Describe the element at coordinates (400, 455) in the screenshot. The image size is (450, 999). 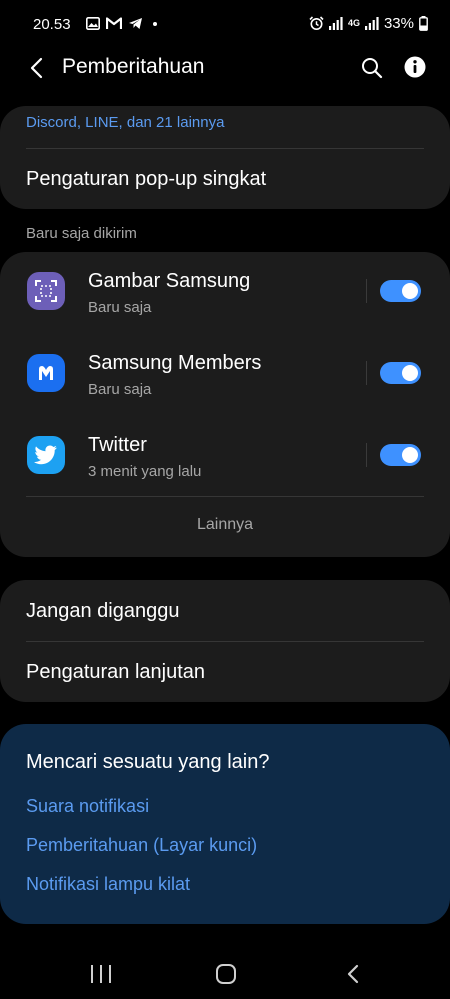
I see `twitter-toggle` at that location.